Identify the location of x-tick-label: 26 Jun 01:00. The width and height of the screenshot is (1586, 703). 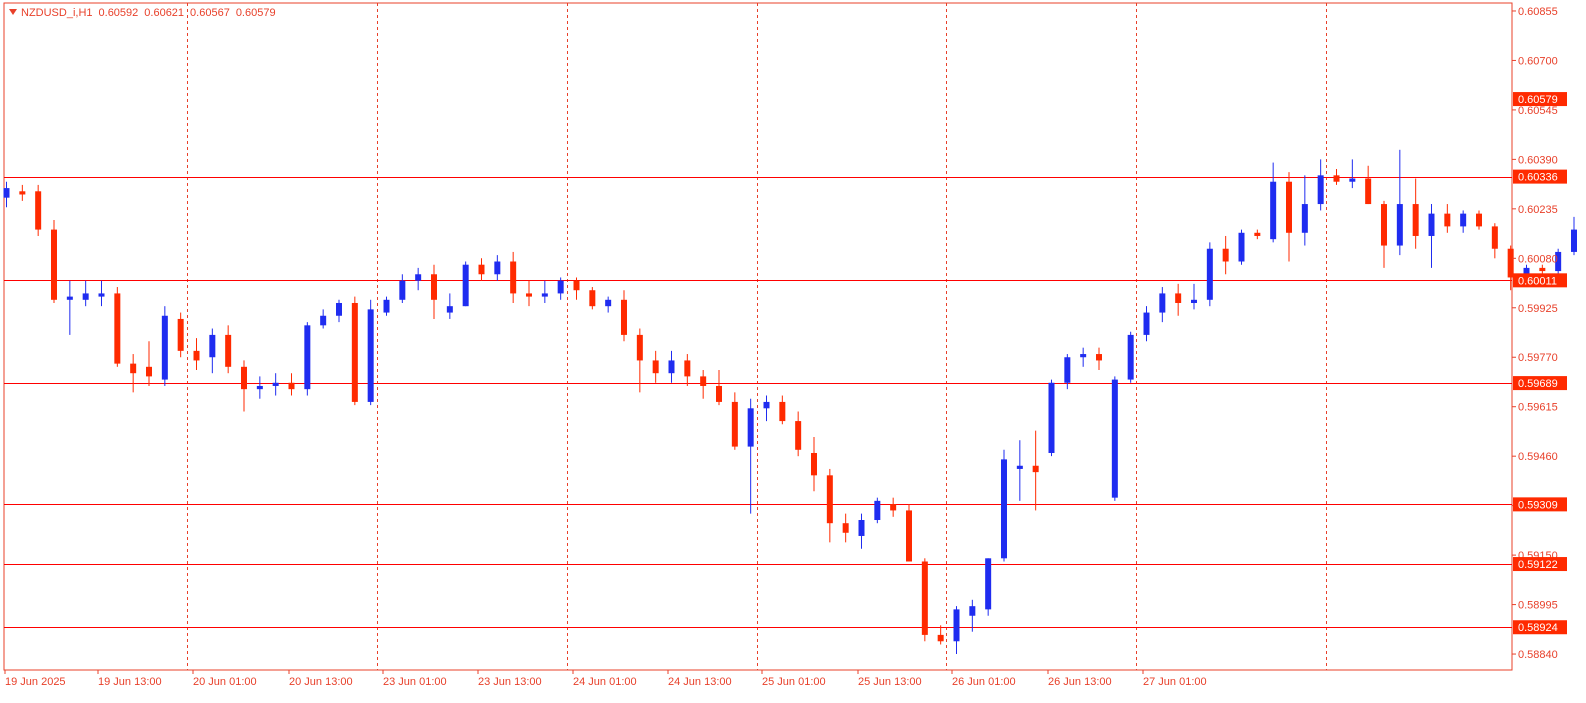
(984, 682).